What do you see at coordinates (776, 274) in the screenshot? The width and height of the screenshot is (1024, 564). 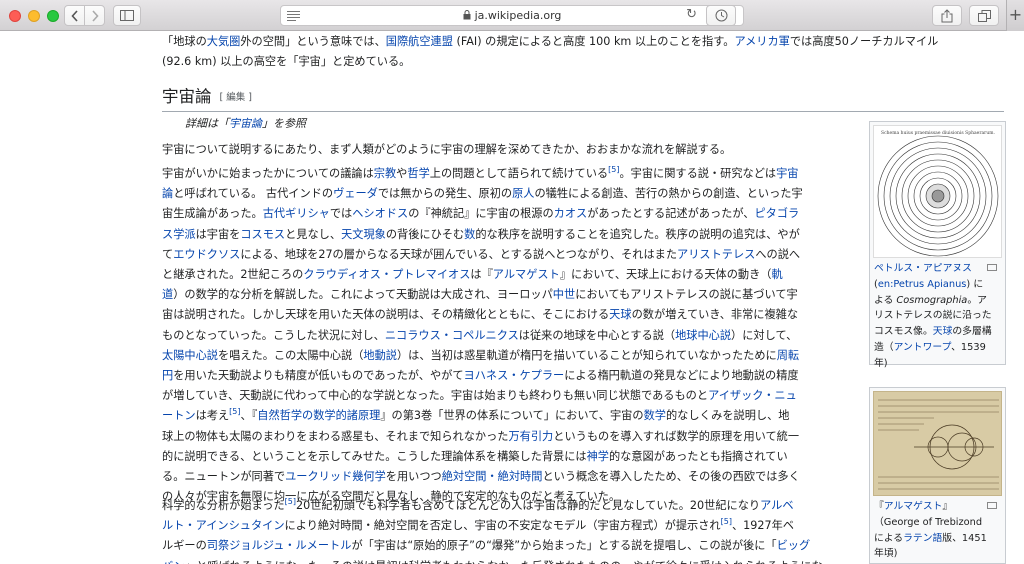 I see `article-link: 軌` at bounding box center [776, 274].